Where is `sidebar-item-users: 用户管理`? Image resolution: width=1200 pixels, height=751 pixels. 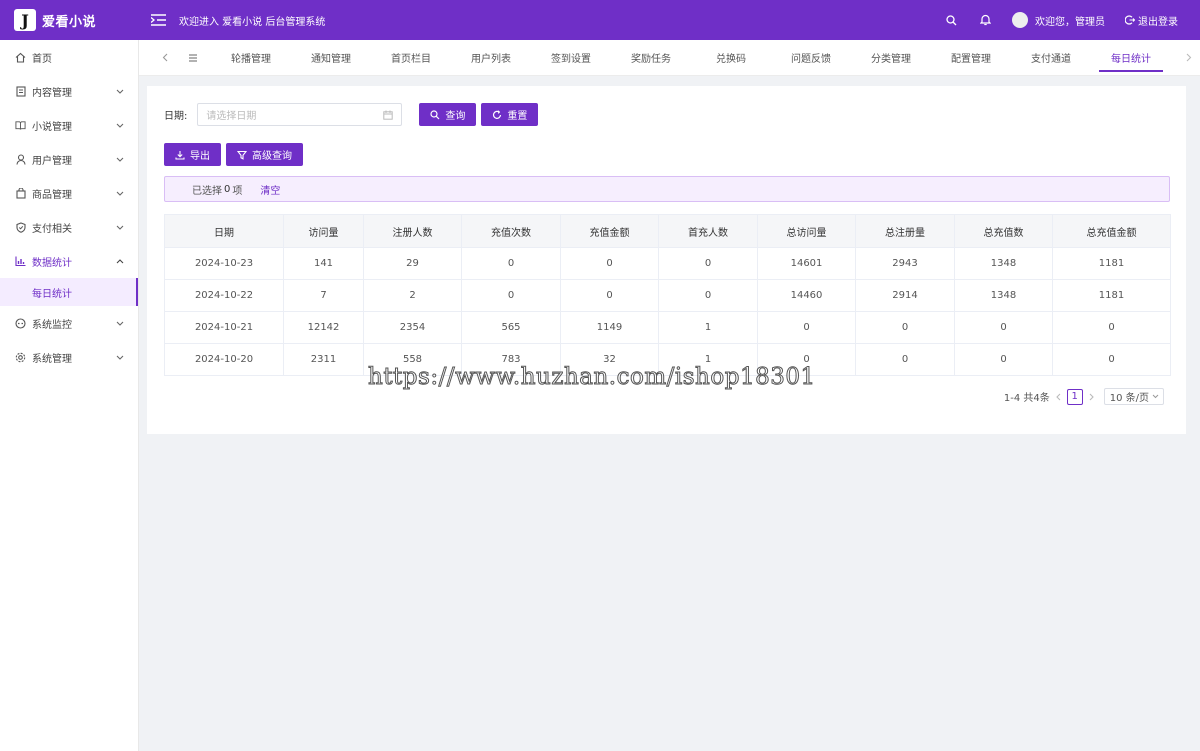 sidebar-item-users: 用户管理 is located at coordinates (69, 159).